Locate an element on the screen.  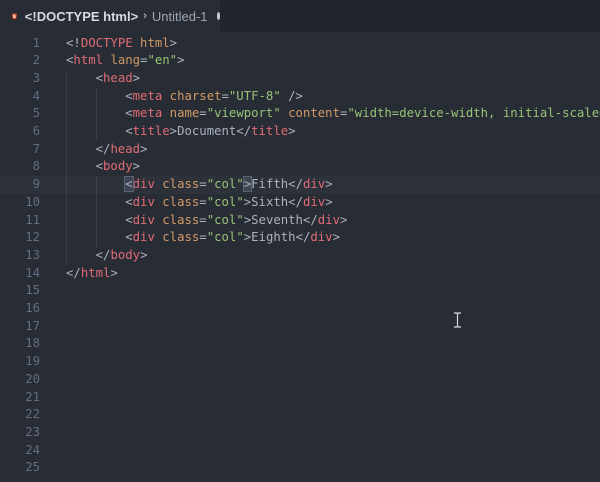
code-line: <div class="col">Seventh</div> is located at coordinates (206, 221).